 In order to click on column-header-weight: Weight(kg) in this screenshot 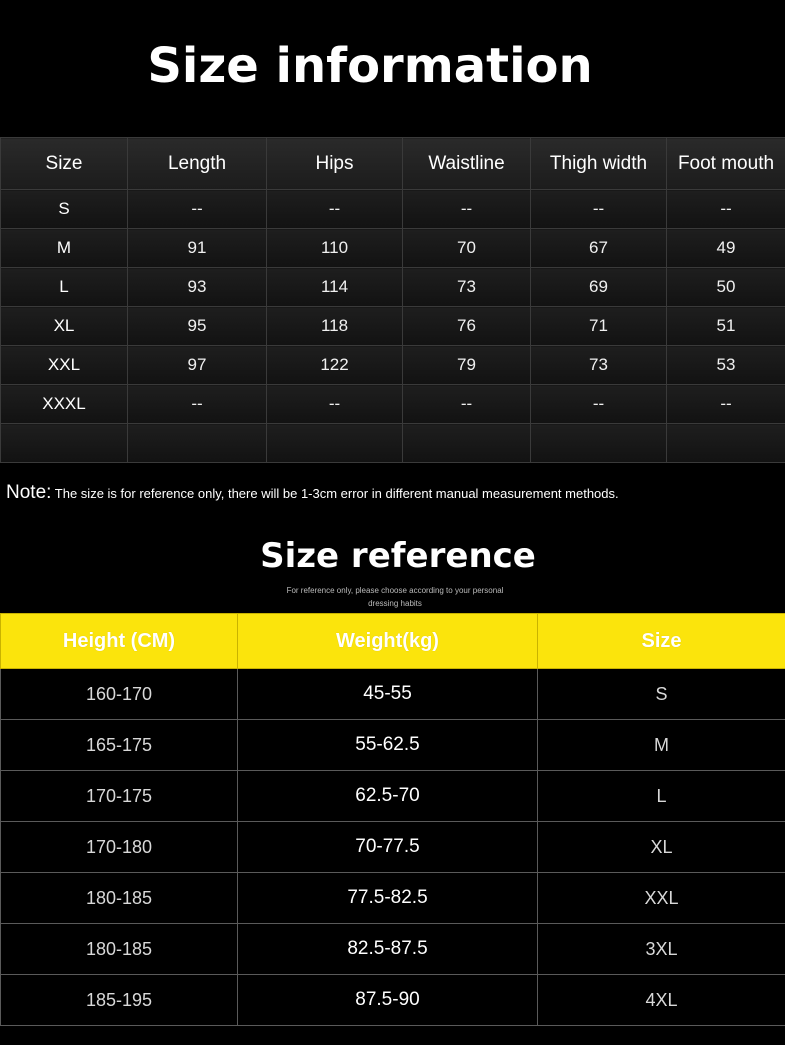, I will do `click(387, 641)`.